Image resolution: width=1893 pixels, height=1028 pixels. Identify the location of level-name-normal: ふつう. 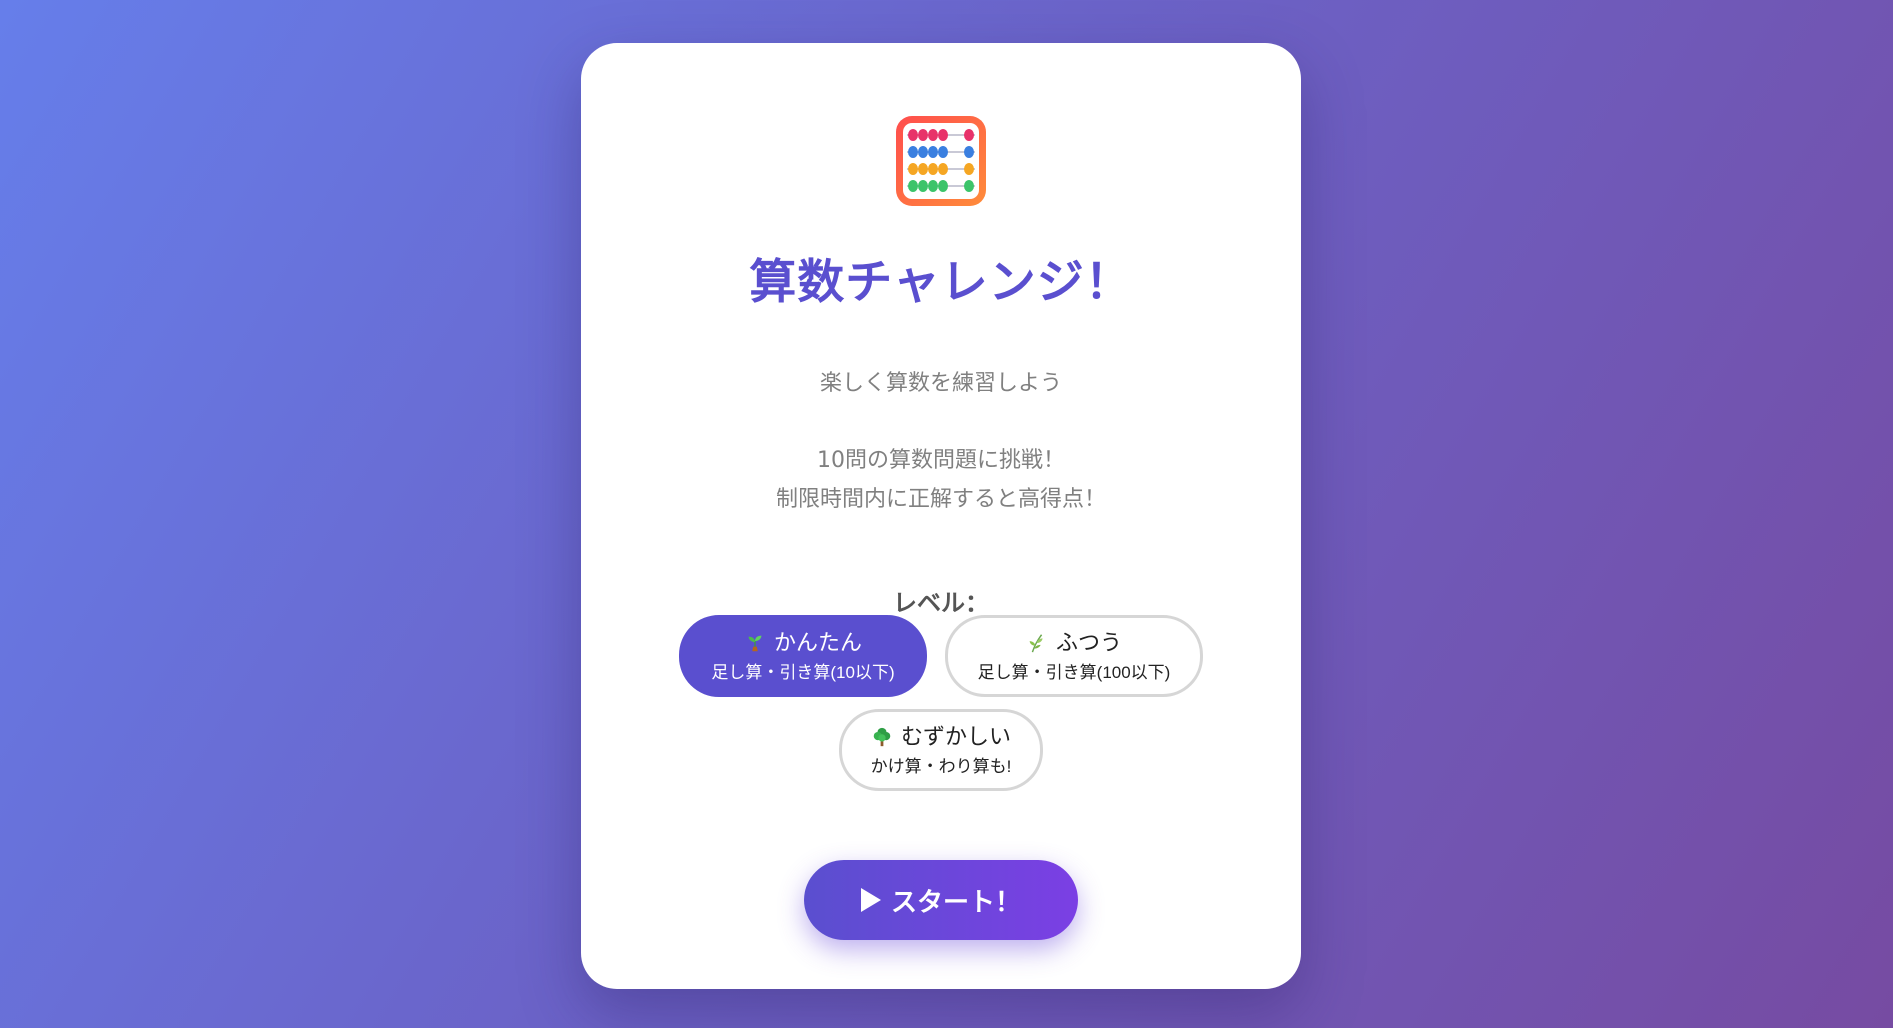
(1088, 642).